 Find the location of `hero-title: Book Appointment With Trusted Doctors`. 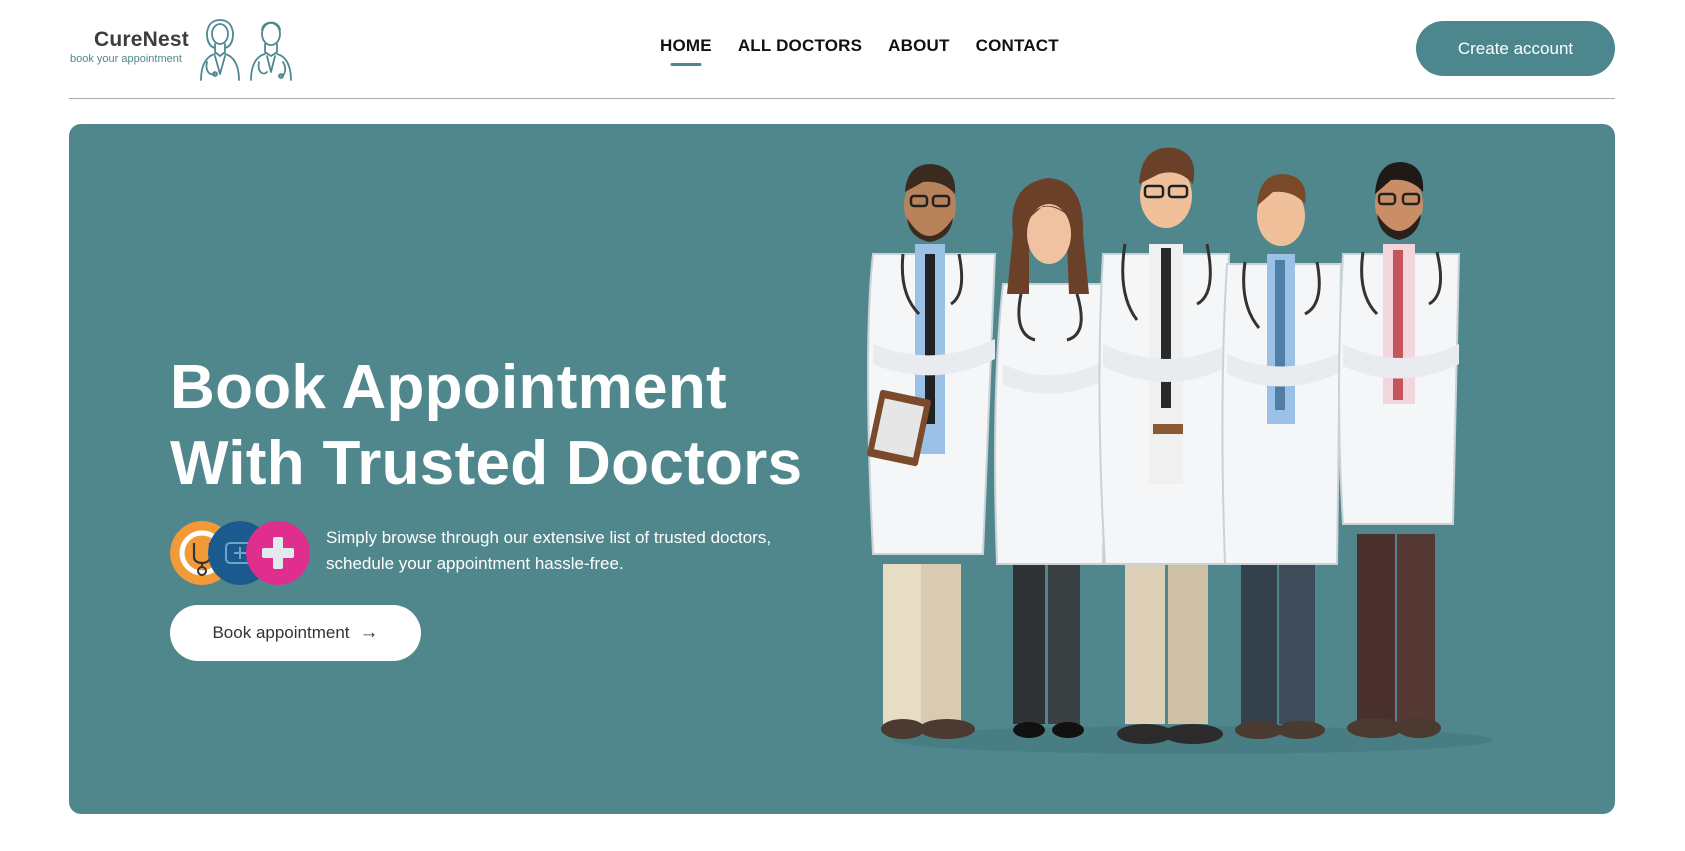

hero-title: Book Appointment With Trusted Doctors is located at coordinates (486, 426).